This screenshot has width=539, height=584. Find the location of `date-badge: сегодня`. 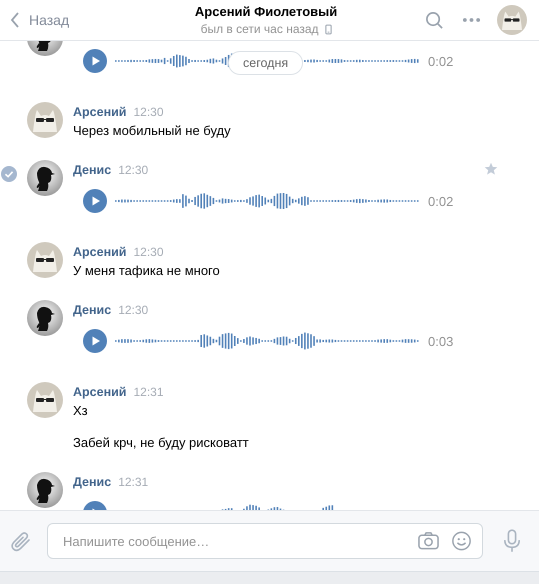

date-badge: сегодня is located at coordinates (266, 63).